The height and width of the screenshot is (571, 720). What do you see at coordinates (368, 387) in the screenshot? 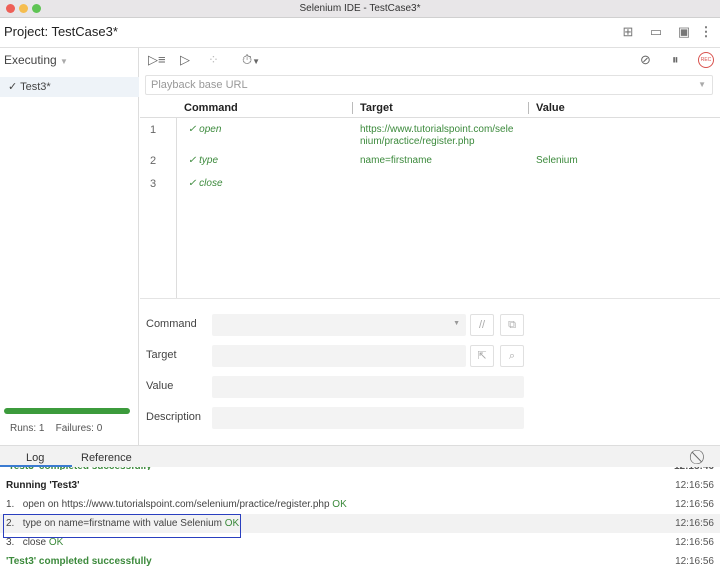
I see `value-input` at bounding box center [368, 387].